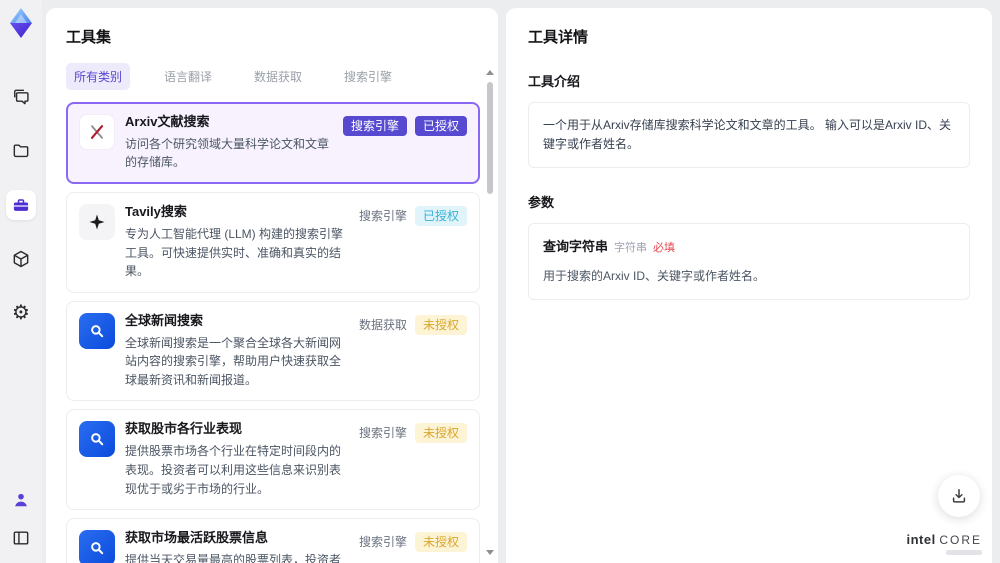 This screenshot has height=563, width=1000. What do you see at coordinates (227, 153) in the screenshot?
I see `tool-description: 访问各个研究领域大量科学论文和文章的存储库。` at bounding box center [227, 153].